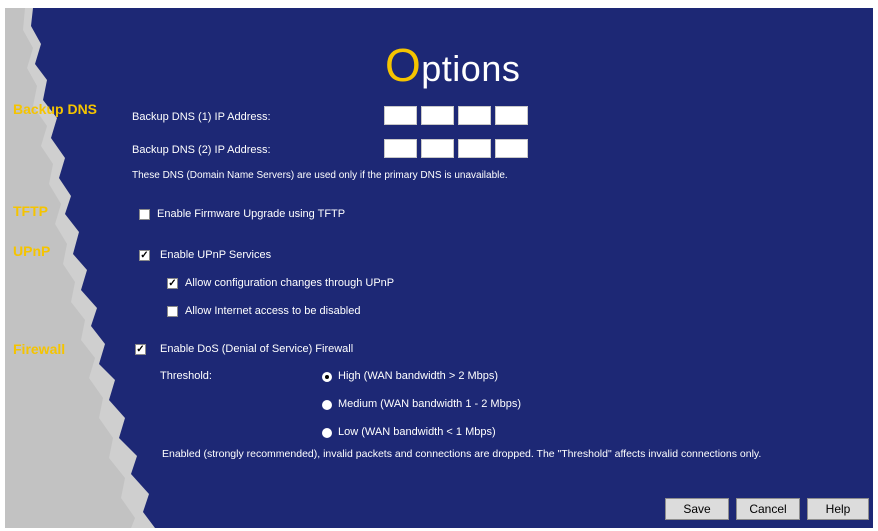 The image size is (878, 531). Describe the element at coordinates (257, 349) in the screenshot. I see `firewall-enable-label: Enable DoS (Denial of Service) Firewall` at that location.